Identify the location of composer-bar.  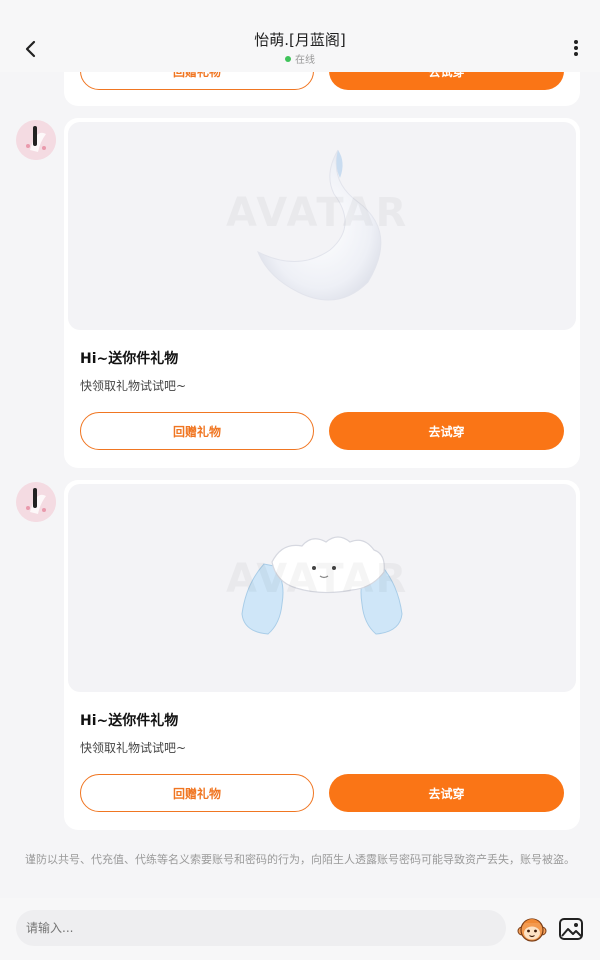
(300, 929).